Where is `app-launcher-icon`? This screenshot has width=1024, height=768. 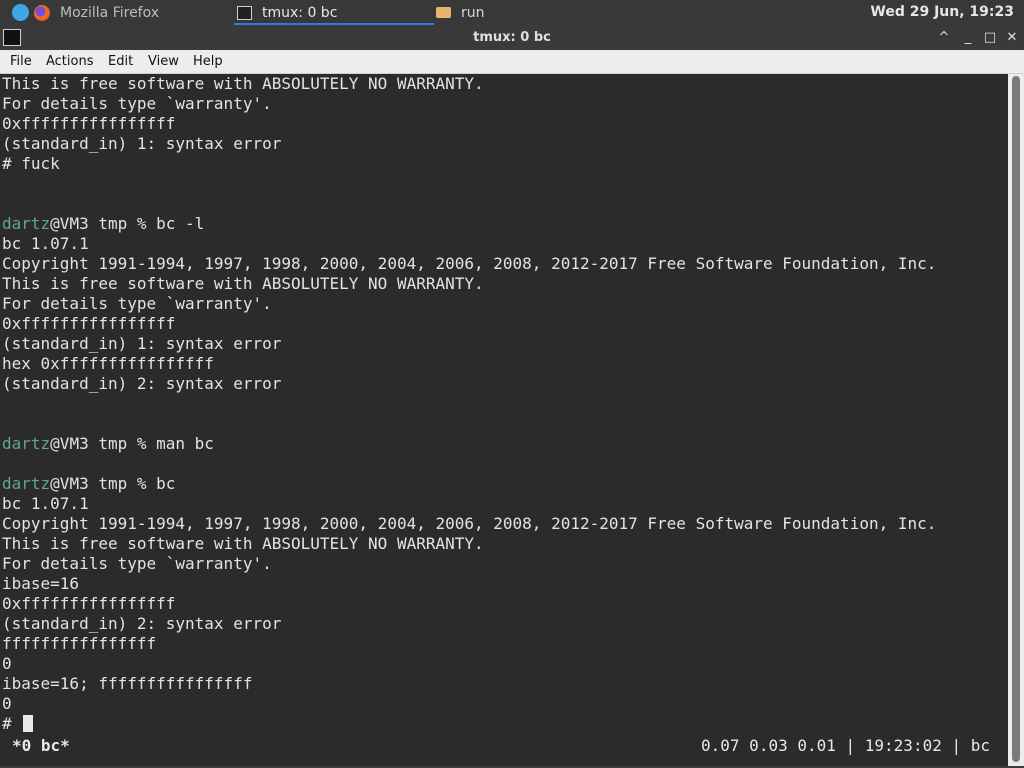
app-launcher-icon is located at coordinates (20, 12).